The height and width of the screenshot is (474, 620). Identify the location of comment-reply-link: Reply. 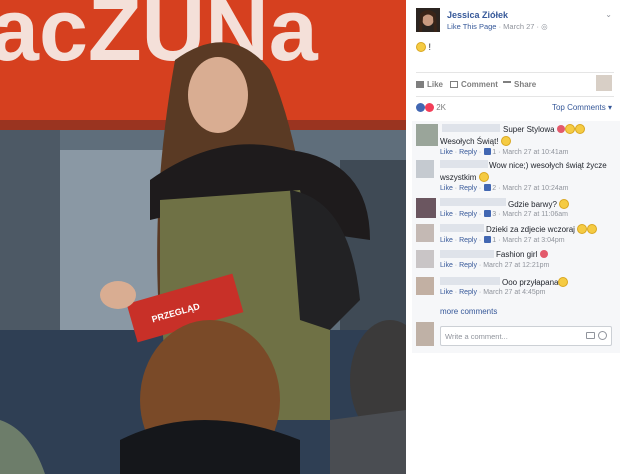
(468, 152).